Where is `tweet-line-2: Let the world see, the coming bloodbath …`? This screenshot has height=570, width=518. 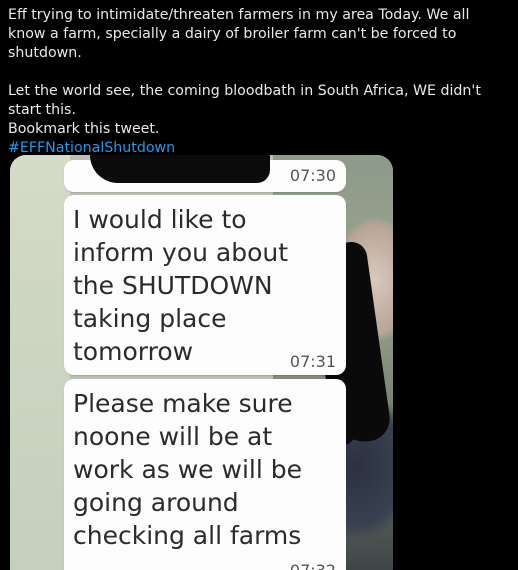
tweet-line-2: Let the world see, the coming bloodbath … is located at coordinates (244, 100).